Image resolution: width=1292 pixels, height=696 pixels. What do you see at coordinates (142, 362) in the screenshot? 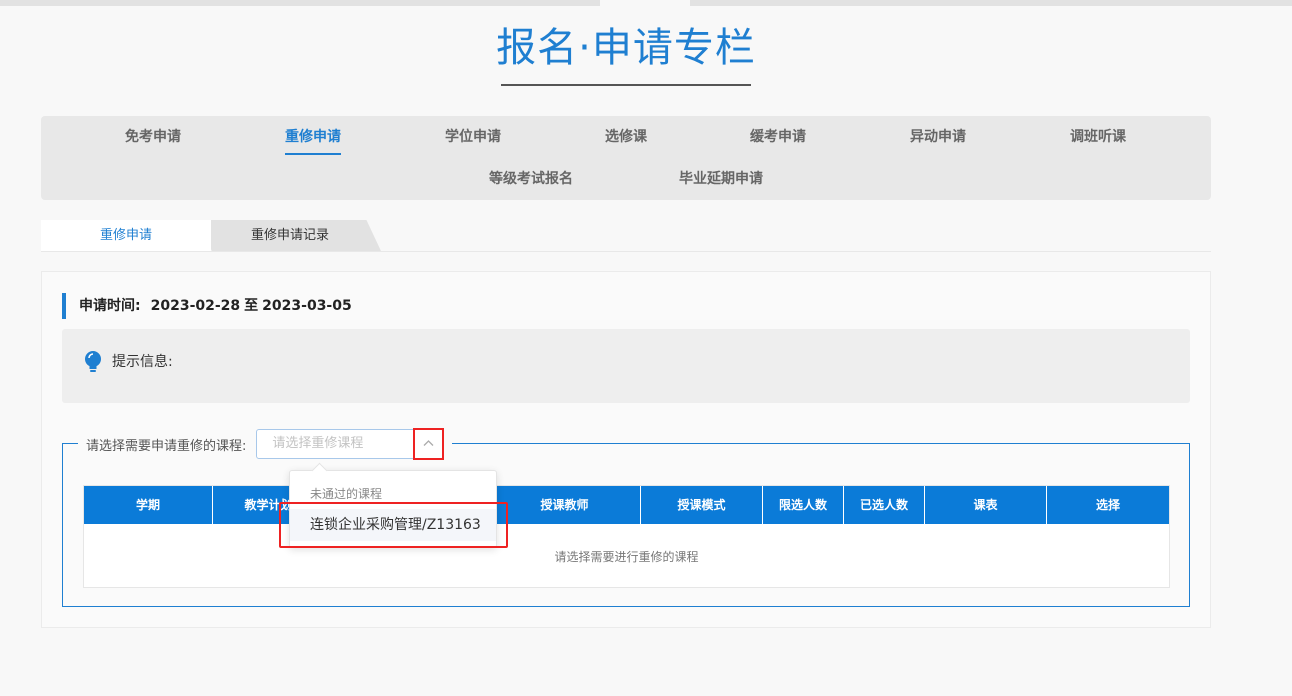
I see `tips-label: 提示信息:` at bounding box center [142, 362].